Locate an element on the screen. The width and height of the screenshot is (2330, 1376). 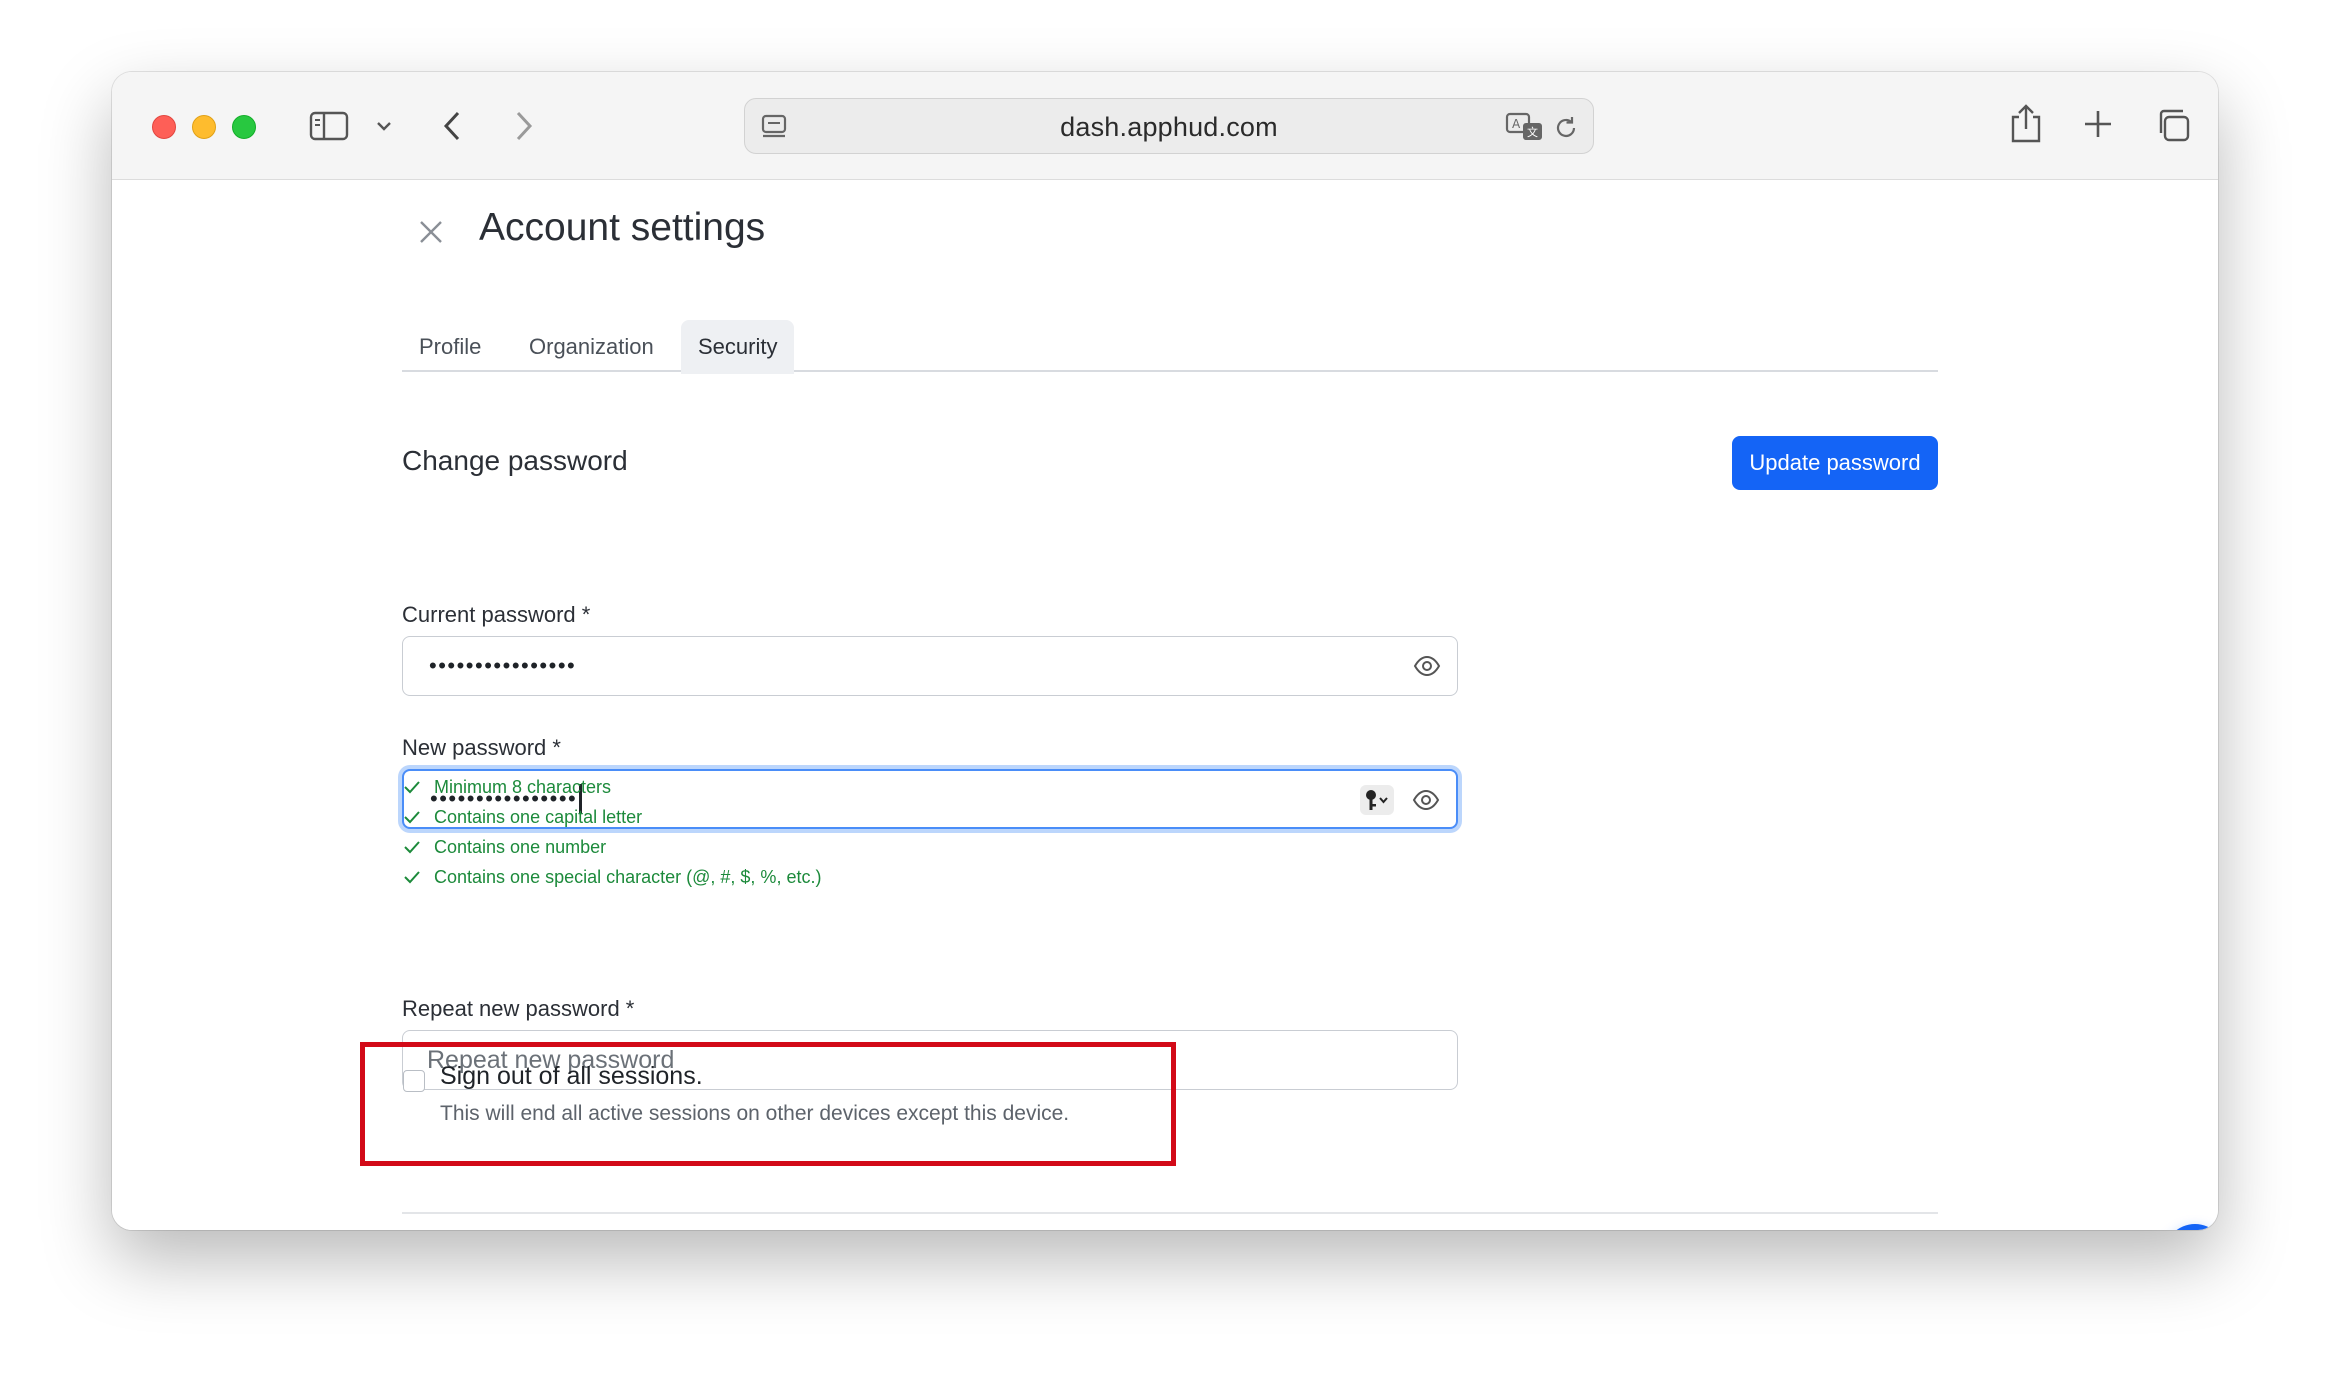
sign-out-all-checkbox is located at coordinates (414, 1081).